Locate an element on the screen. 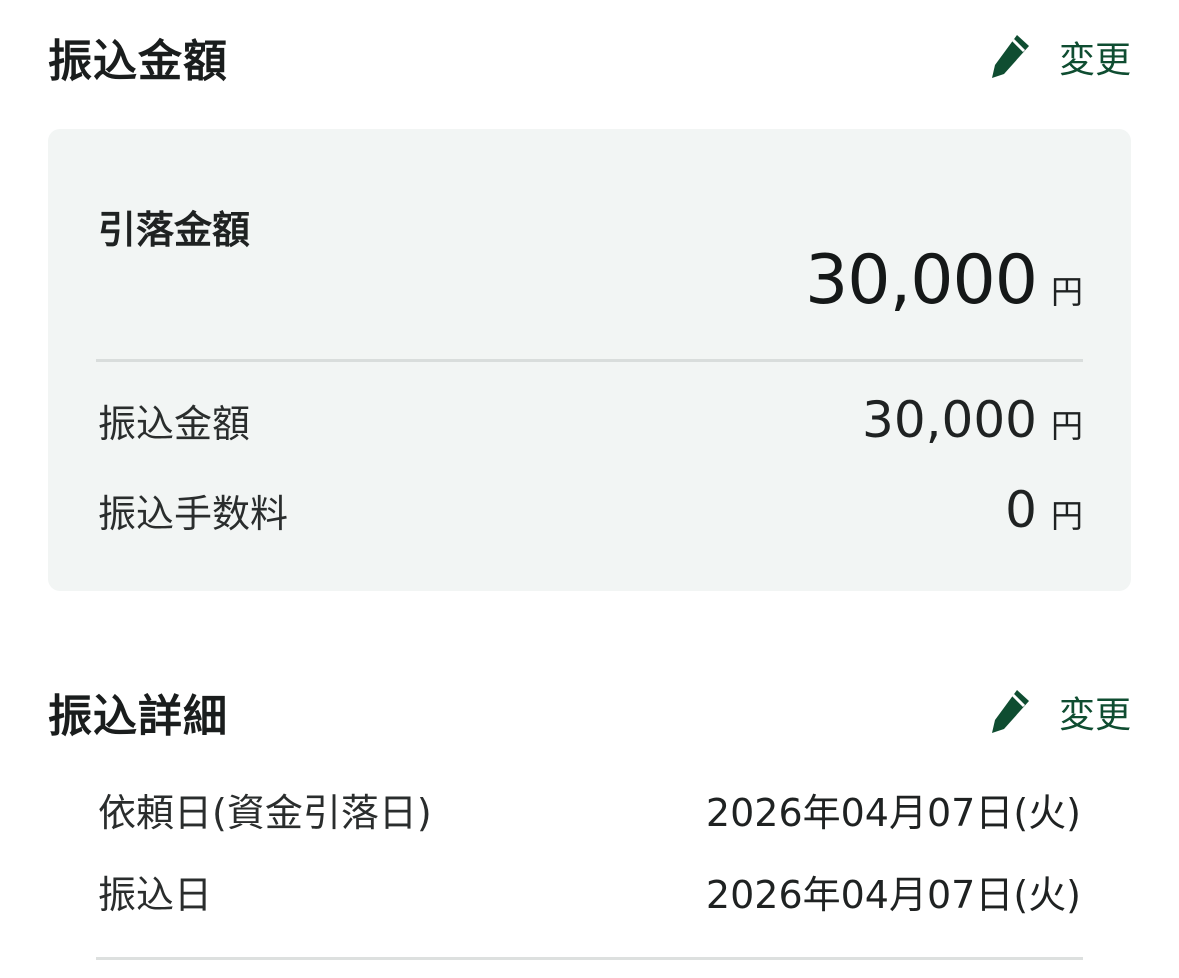 The height and width of the screenshot is (978, 1179). edit-transfer-details-button: 変更 is located at coordinates (1059, 712).